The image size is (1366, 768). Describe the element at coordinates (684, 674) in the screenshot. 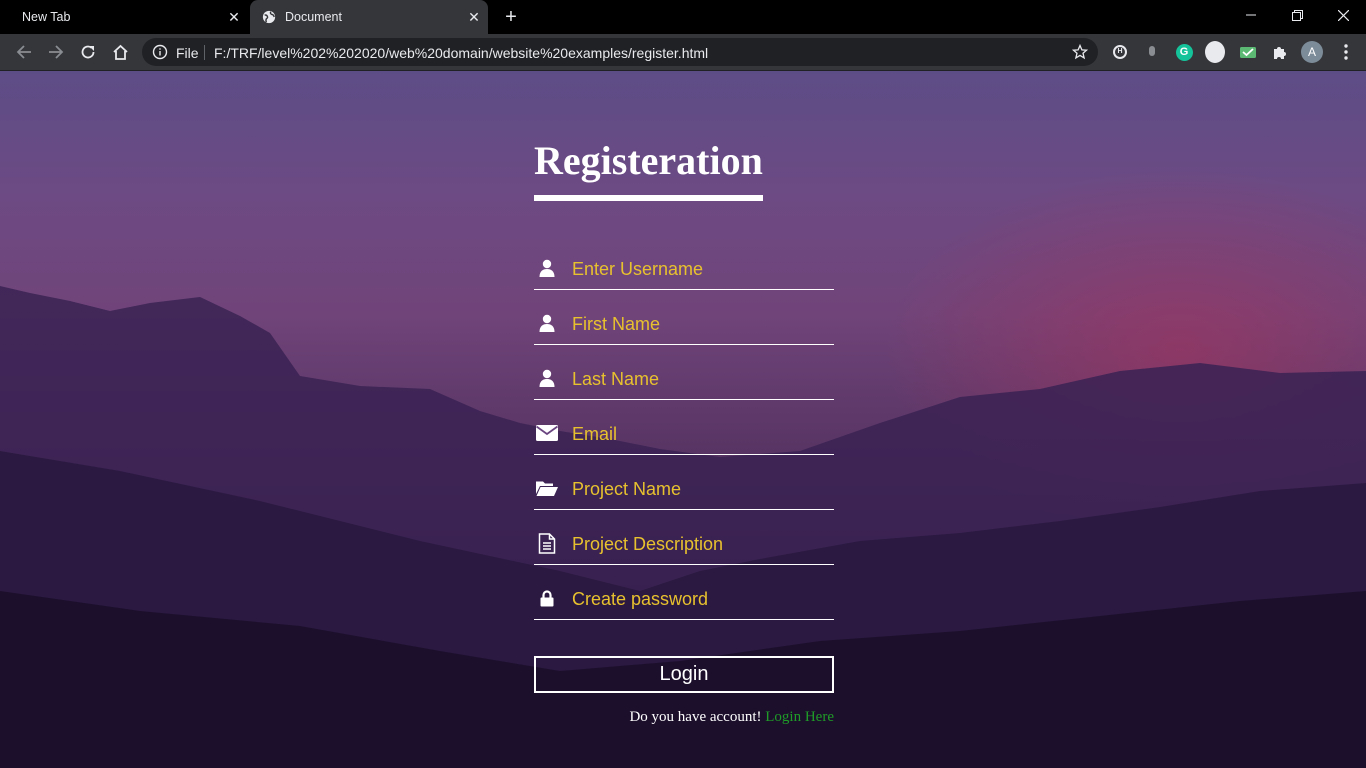

I see `login-button: Login` at that location.